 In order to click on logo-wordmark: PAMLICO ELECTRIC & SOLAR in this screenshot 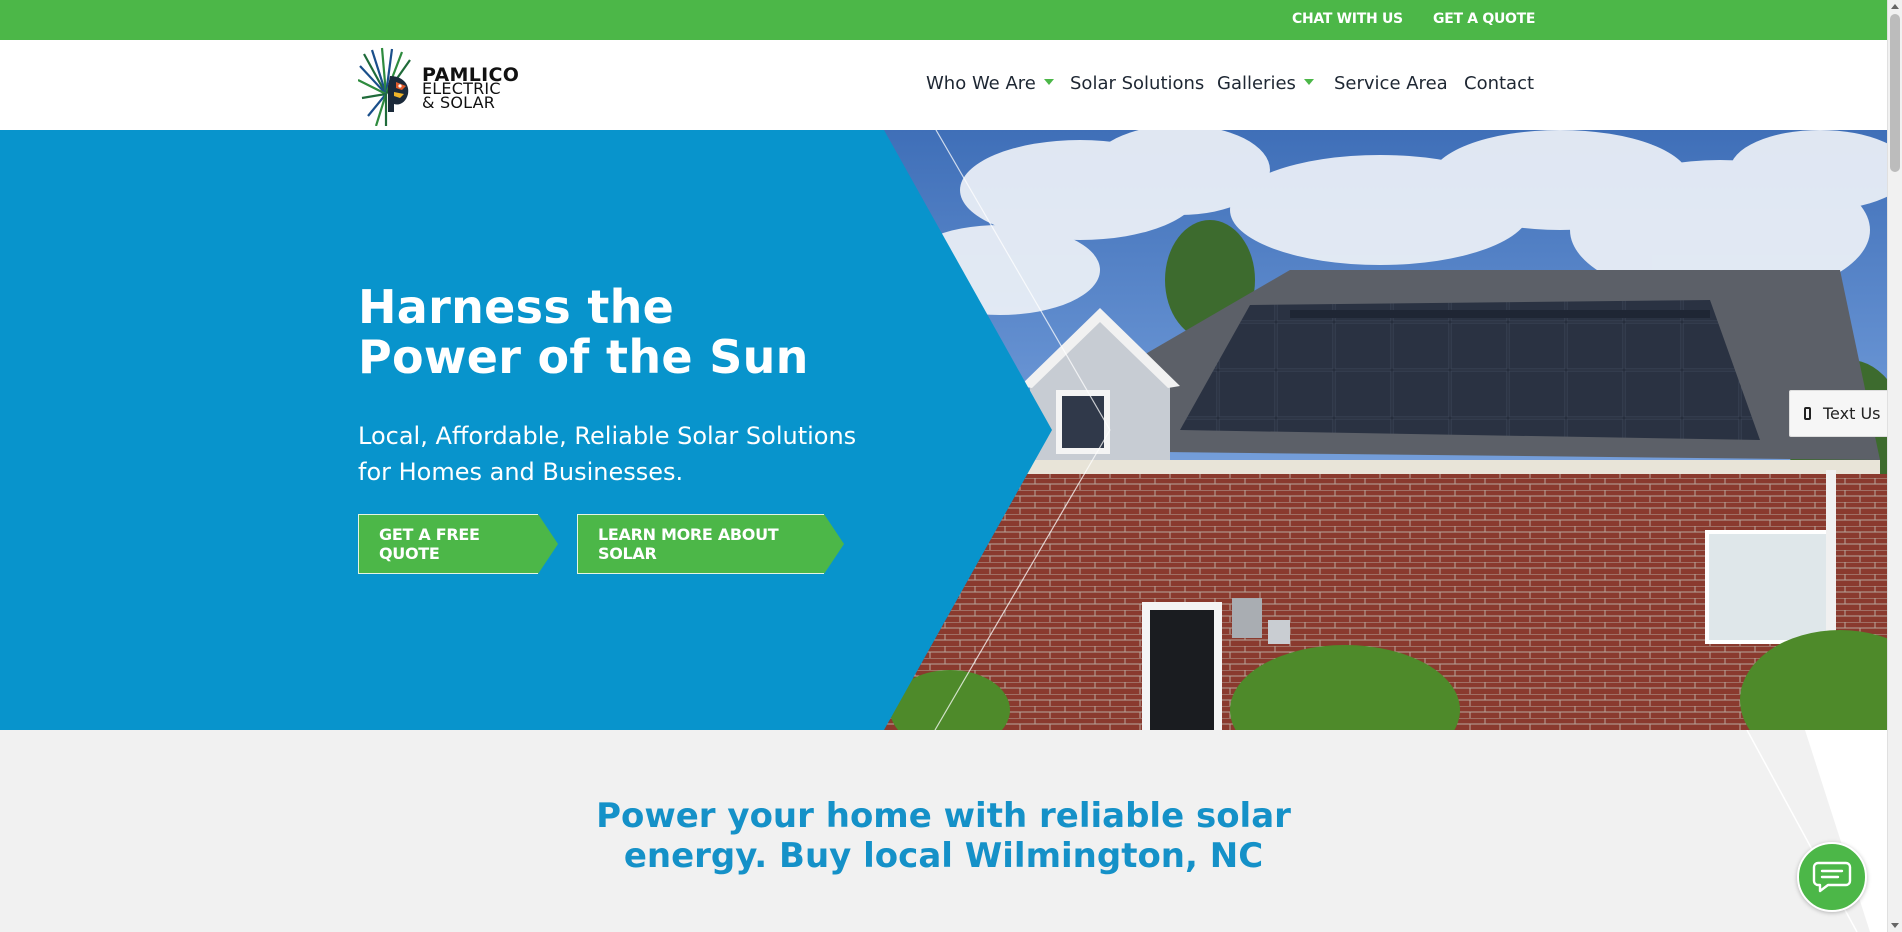, I will do `click(470, 89)`.